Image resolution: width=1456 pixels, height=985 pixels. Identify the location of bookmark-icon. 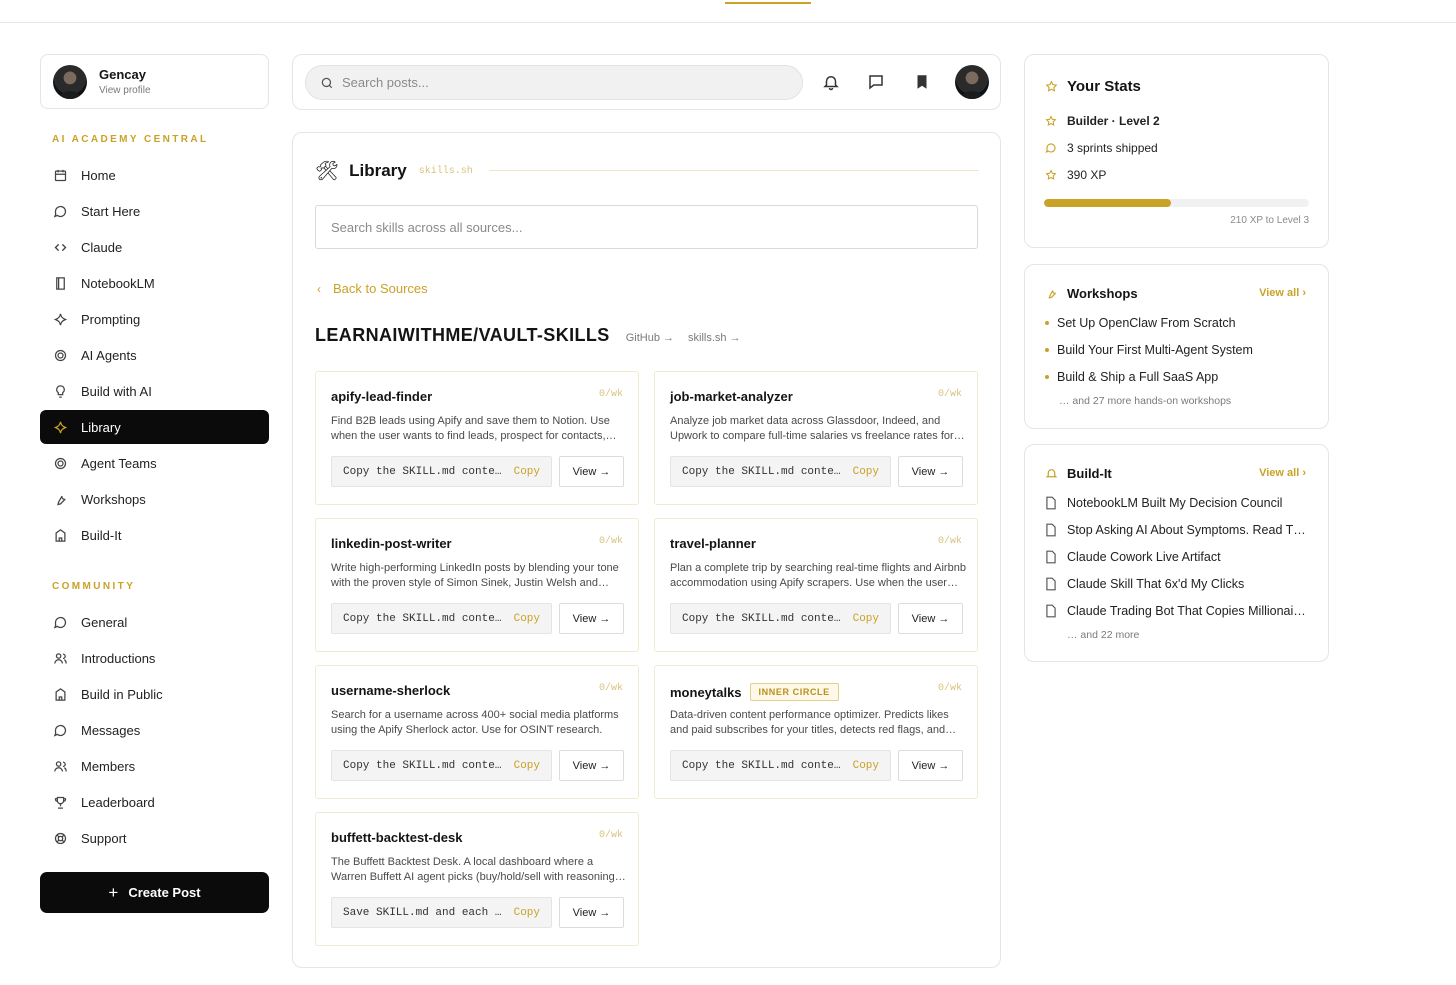
(922, 82).